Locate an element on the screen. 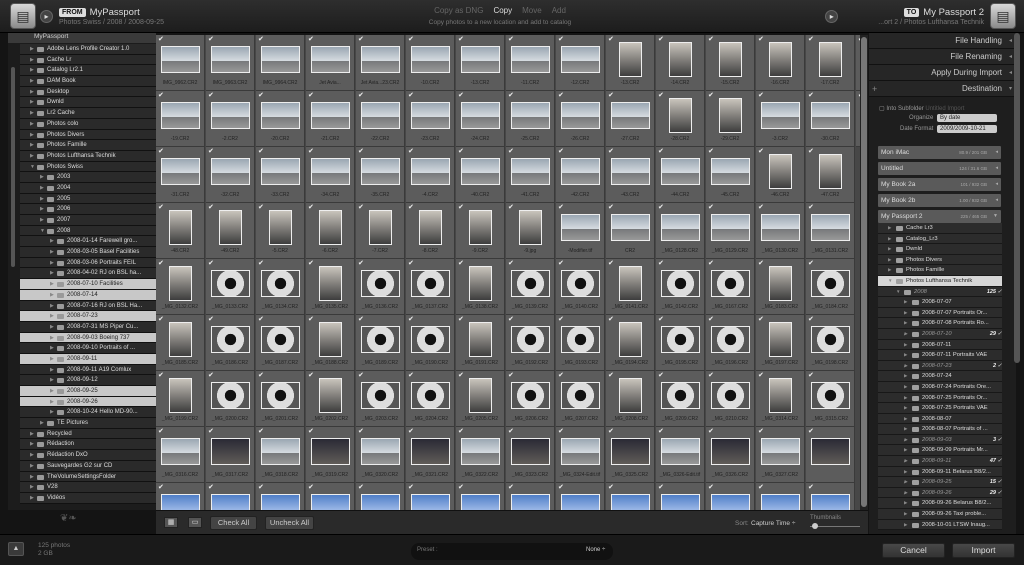 This screenshot has height=565, width=1024. photo-cell: ✔ _MG_0192.CR2 is located at coordinates (530, 343).